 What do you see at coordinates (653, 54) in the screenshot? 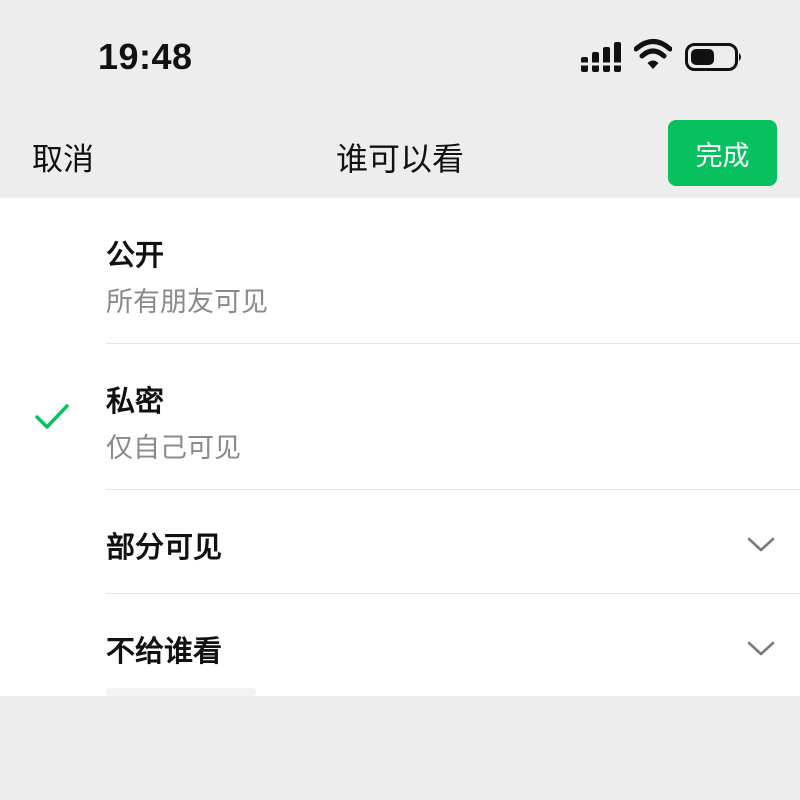
I see `wifi-icon` at bounding box center [653, 54].